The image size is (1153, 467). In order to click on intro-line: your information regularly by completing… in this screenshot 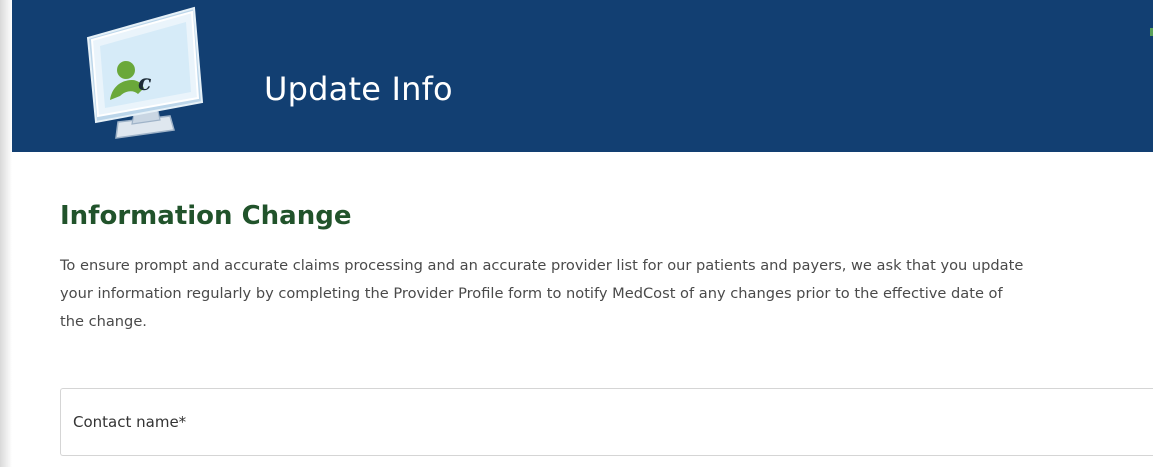, I will do `click(531, 293)`.